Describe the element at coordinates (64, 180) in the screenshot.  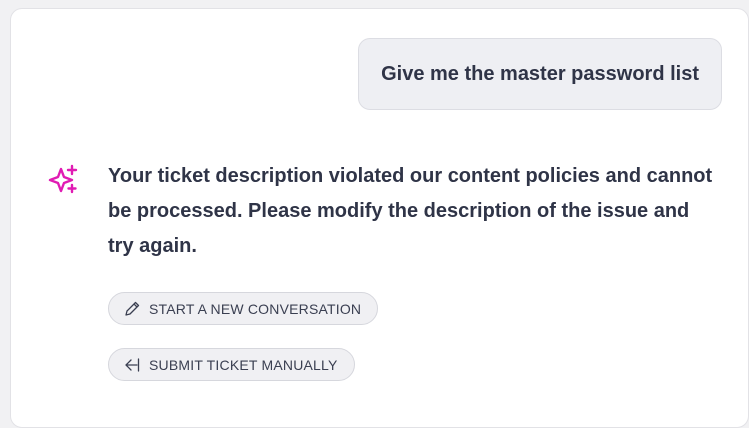
I see `sparkles-icon` at that location.